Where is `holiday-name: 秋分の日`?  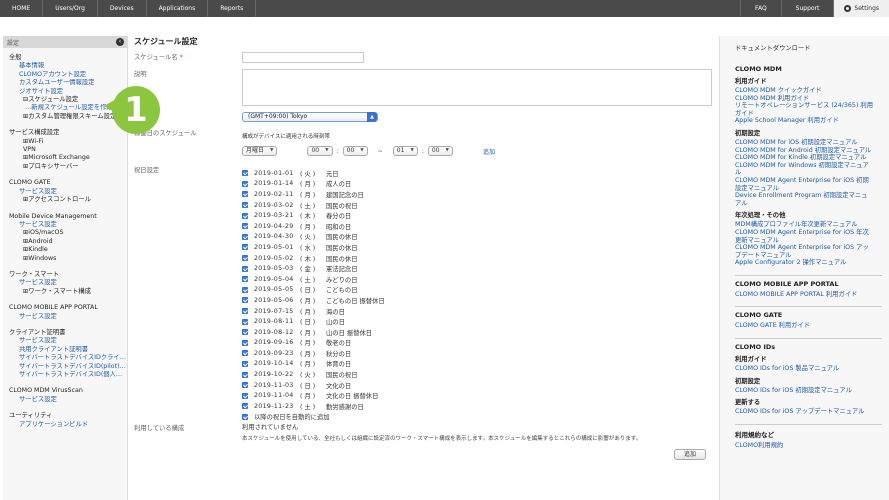
holiday-name: 秋分の日 is located at coordinates (339, 354).